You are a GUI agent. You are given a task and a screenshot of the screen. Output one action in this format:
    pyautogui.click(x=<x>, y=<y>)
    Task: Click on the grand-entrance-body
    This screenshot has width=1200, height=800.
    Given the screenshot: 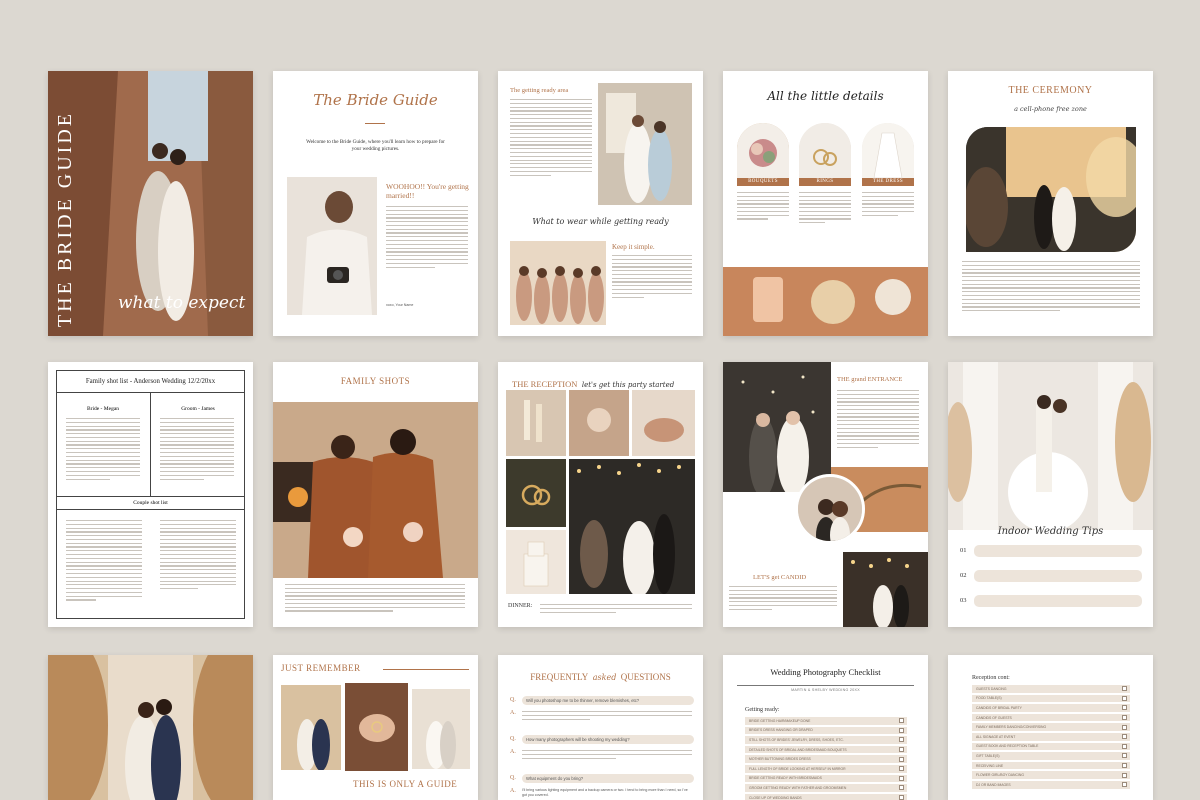 What is the action you would take?
    pyautogui.click(x=878, y=420)
    